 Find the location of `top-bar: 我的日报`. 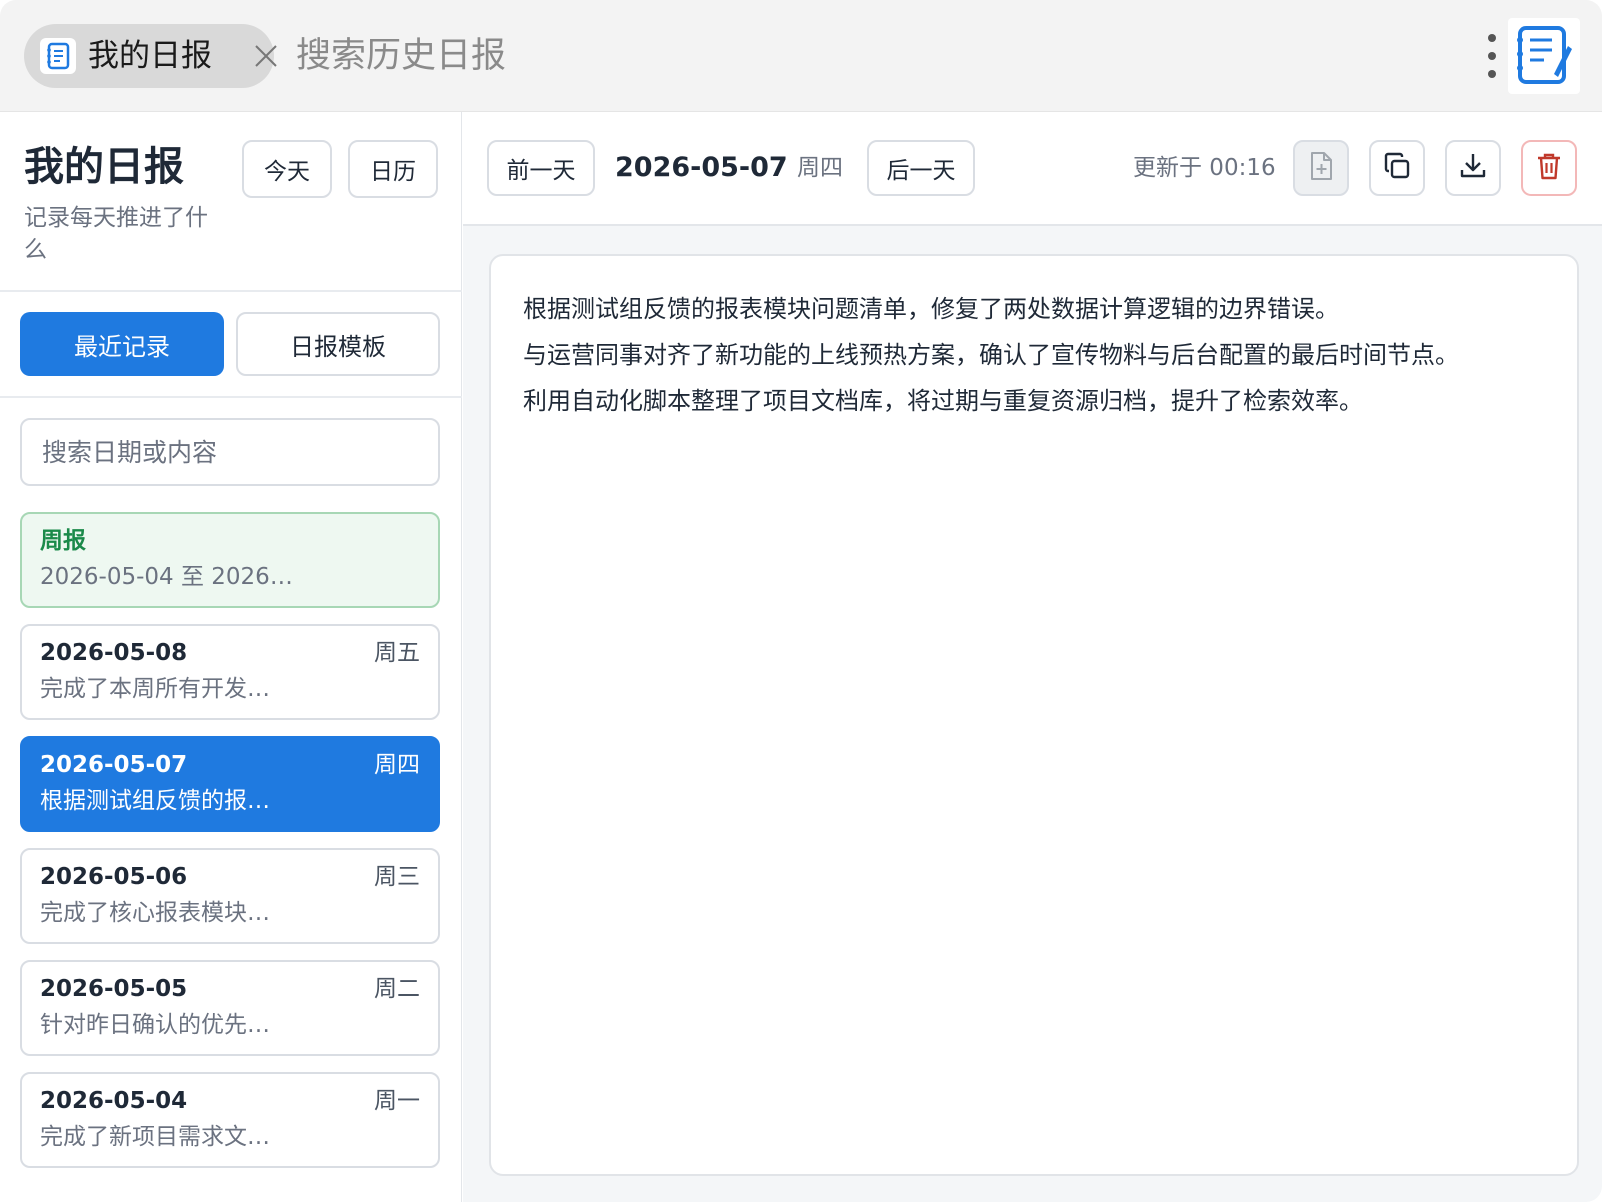

top-bar: 我的日报 is located at coordinates (801, 56).